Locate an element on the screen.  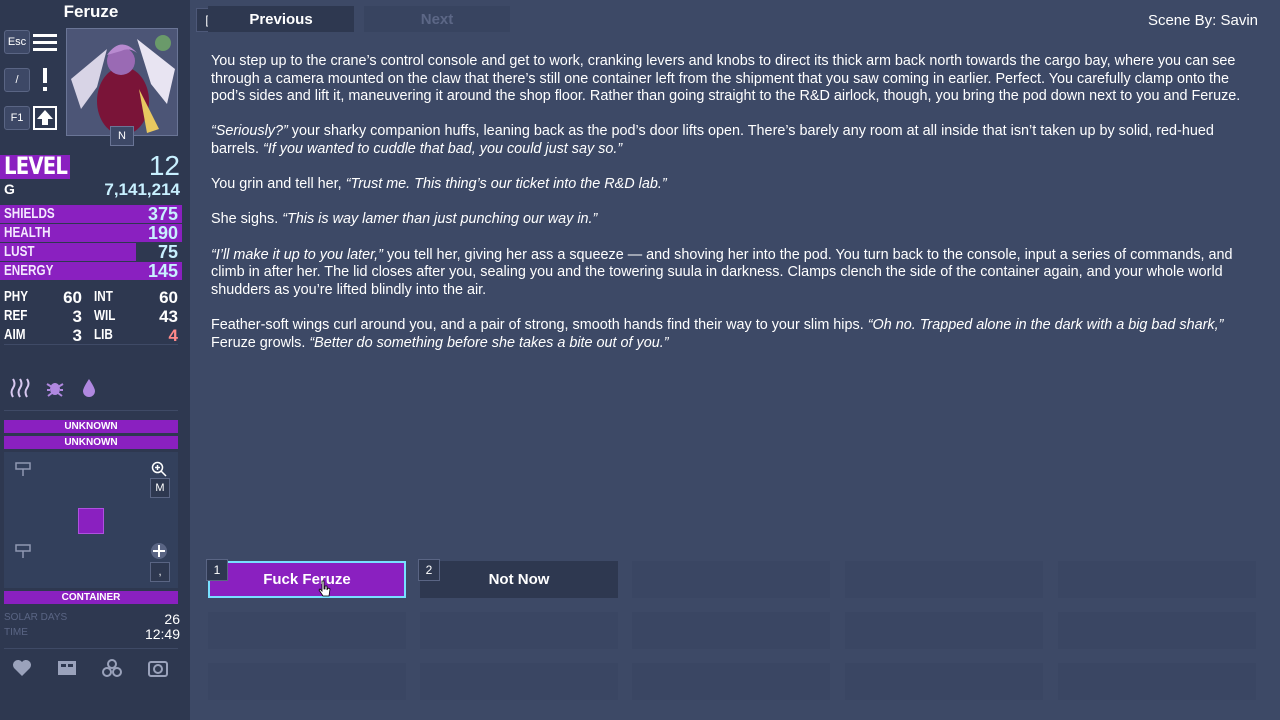
stat-lust: LUST 75 is located at coordinates (91, 252).